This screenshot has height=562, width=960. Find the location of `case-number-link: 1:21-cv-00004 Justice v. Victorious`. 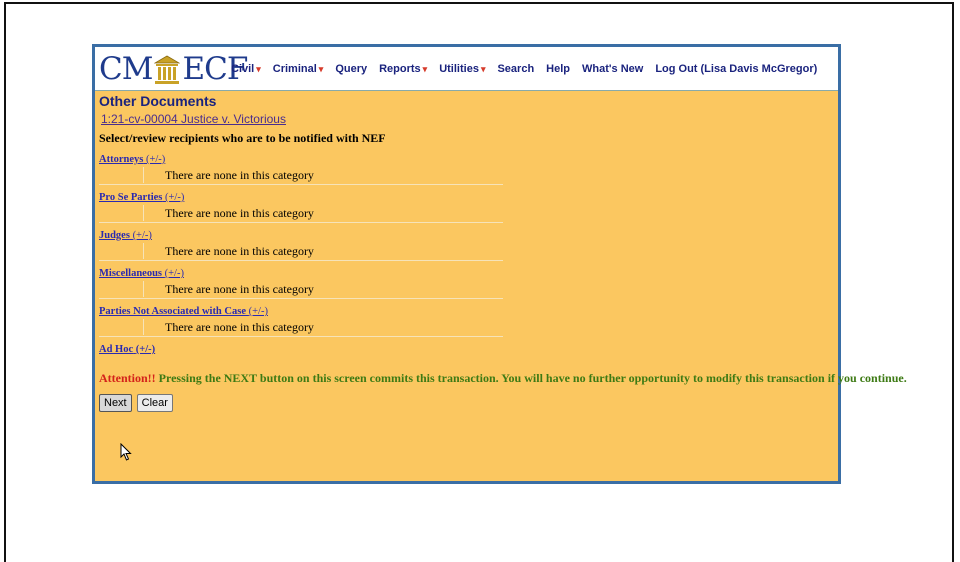

case-number-link: 1:21-cv-00004 Justice v. Victorious is located at coordinates (467, 119).